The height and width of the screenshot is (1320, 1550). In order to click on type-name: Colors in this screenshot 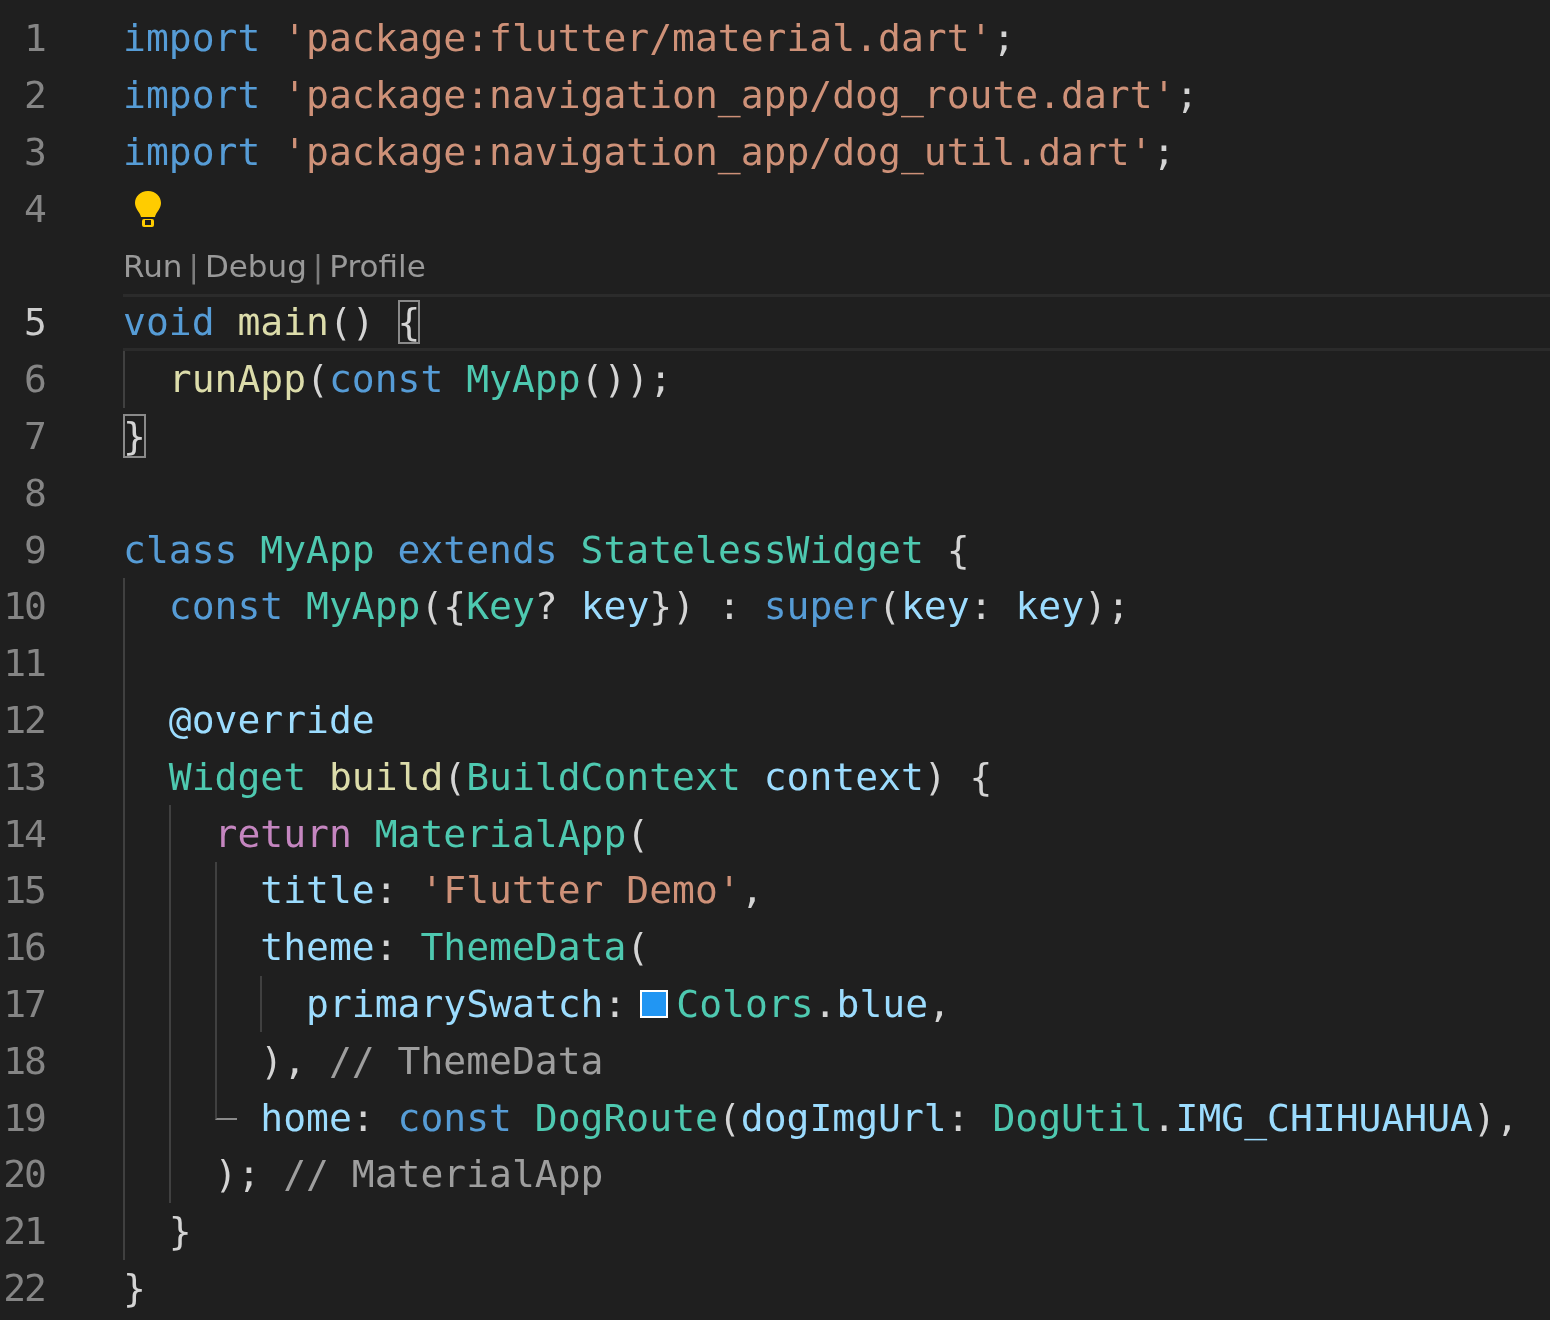, I will do `click(745, 1003)`.